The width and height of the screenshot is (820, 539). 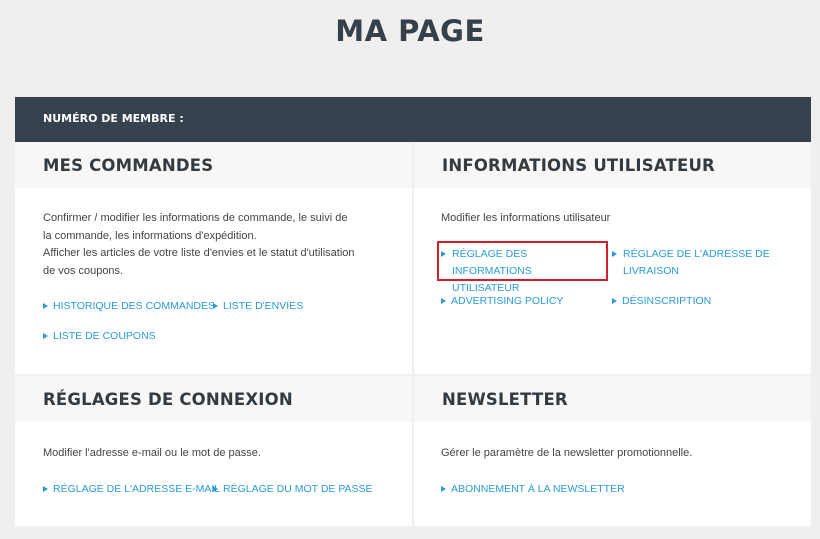 What do you see at coordinates (168, 399) in the screenshot?
I see `login-settings-title: RÉGLAGES DE CONNEXION` at bounding box center [168, 399].